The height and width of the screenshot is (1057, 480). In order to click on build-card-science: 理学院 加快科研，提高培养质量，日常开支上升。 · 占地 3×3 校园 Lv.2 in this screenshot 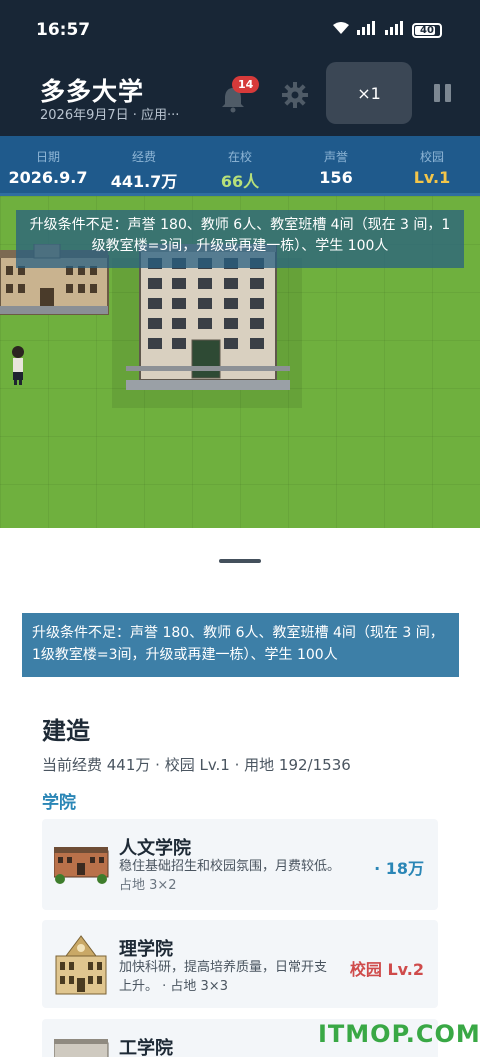, I will do `click(240, 964)`.